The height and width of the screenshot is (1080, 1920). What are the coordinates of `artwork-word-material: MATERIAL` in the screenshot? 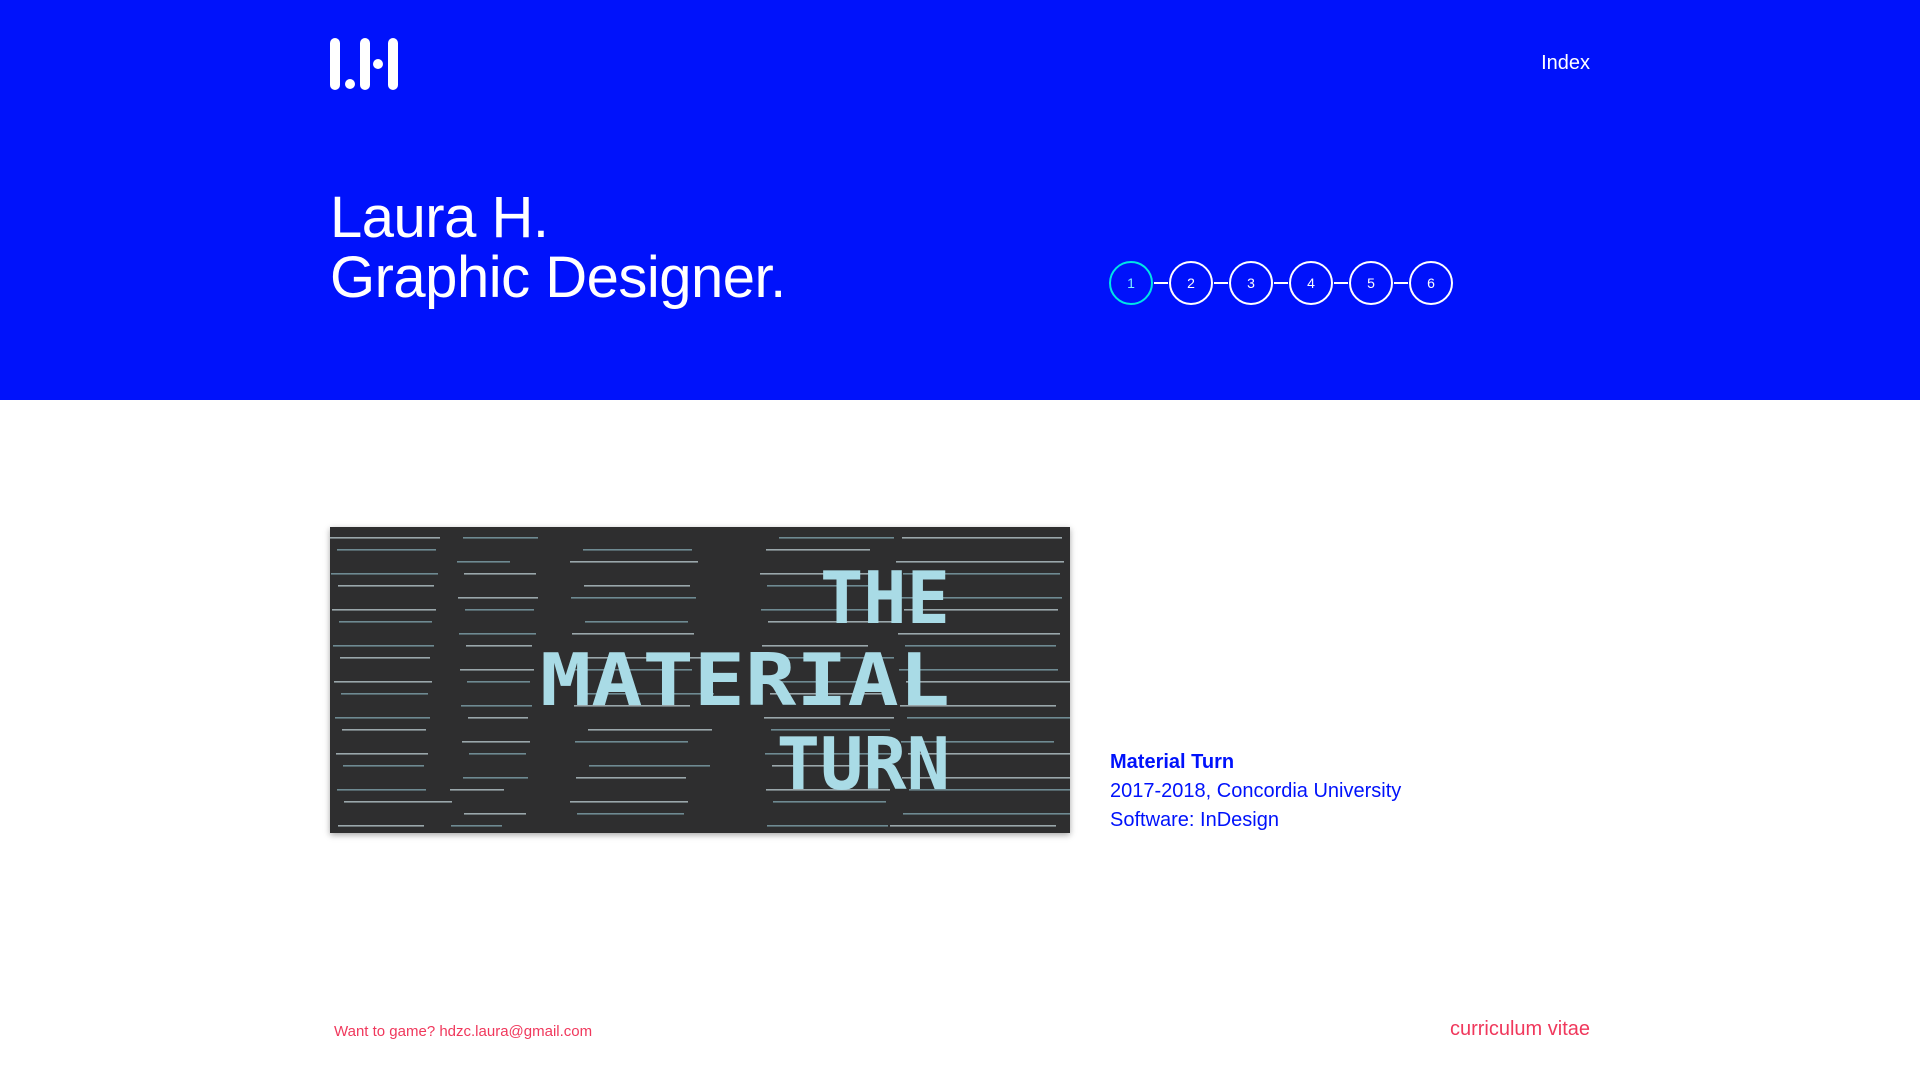 It's located at (745, 680).